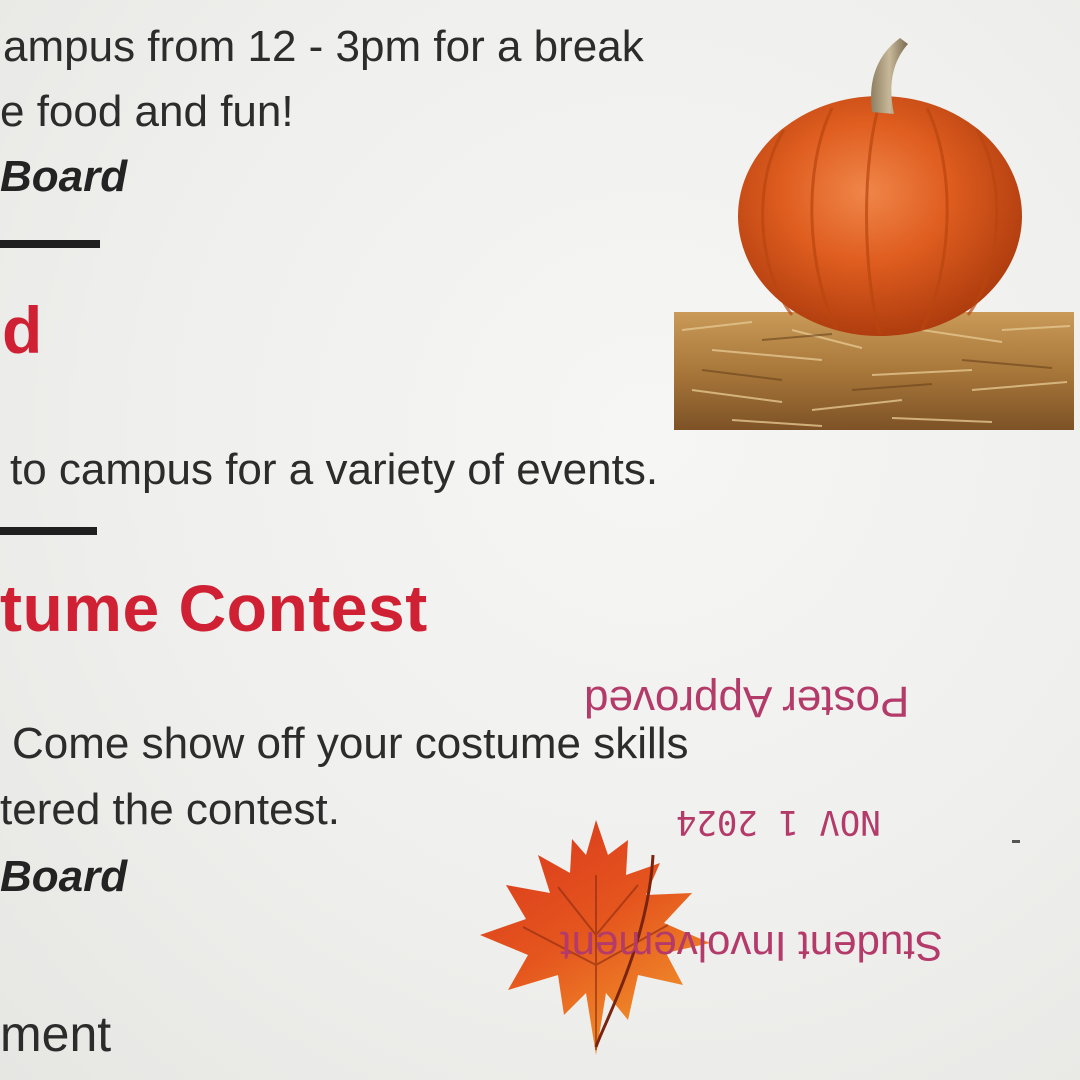  I want to click on stamp-date-text: NOV 1 2024, so click(778, 822).